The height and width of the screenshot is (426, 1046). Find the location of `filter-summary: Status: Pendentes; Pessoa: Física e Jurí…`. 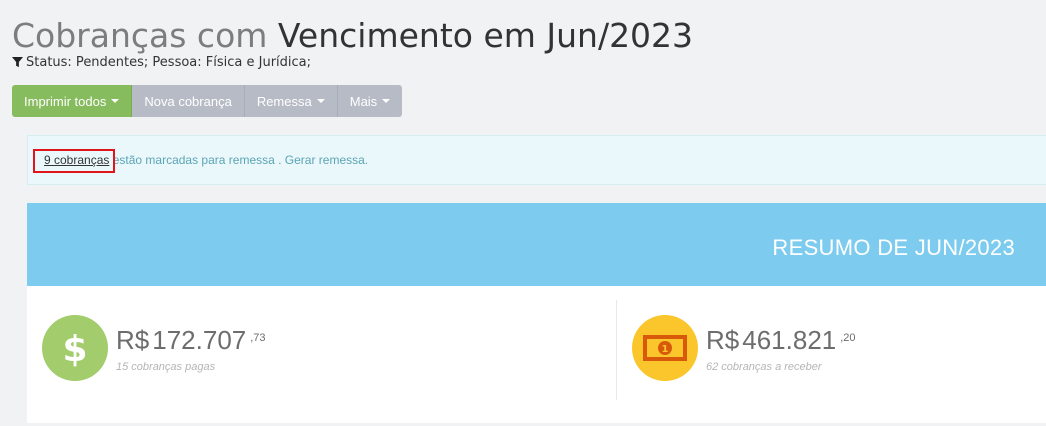

filter-summary: Status: Pendentes; Pessoa: Física e Jurí… is located at coordinates (161, 62).